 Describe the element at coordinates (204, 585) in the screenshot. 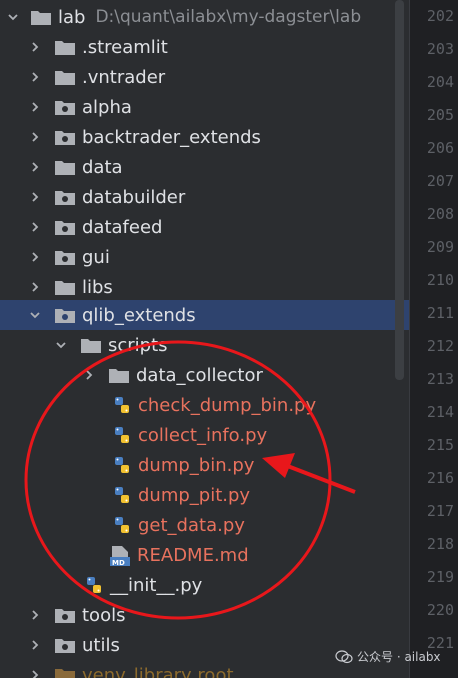

I see `tree-row-init: __init__.py` at that location.